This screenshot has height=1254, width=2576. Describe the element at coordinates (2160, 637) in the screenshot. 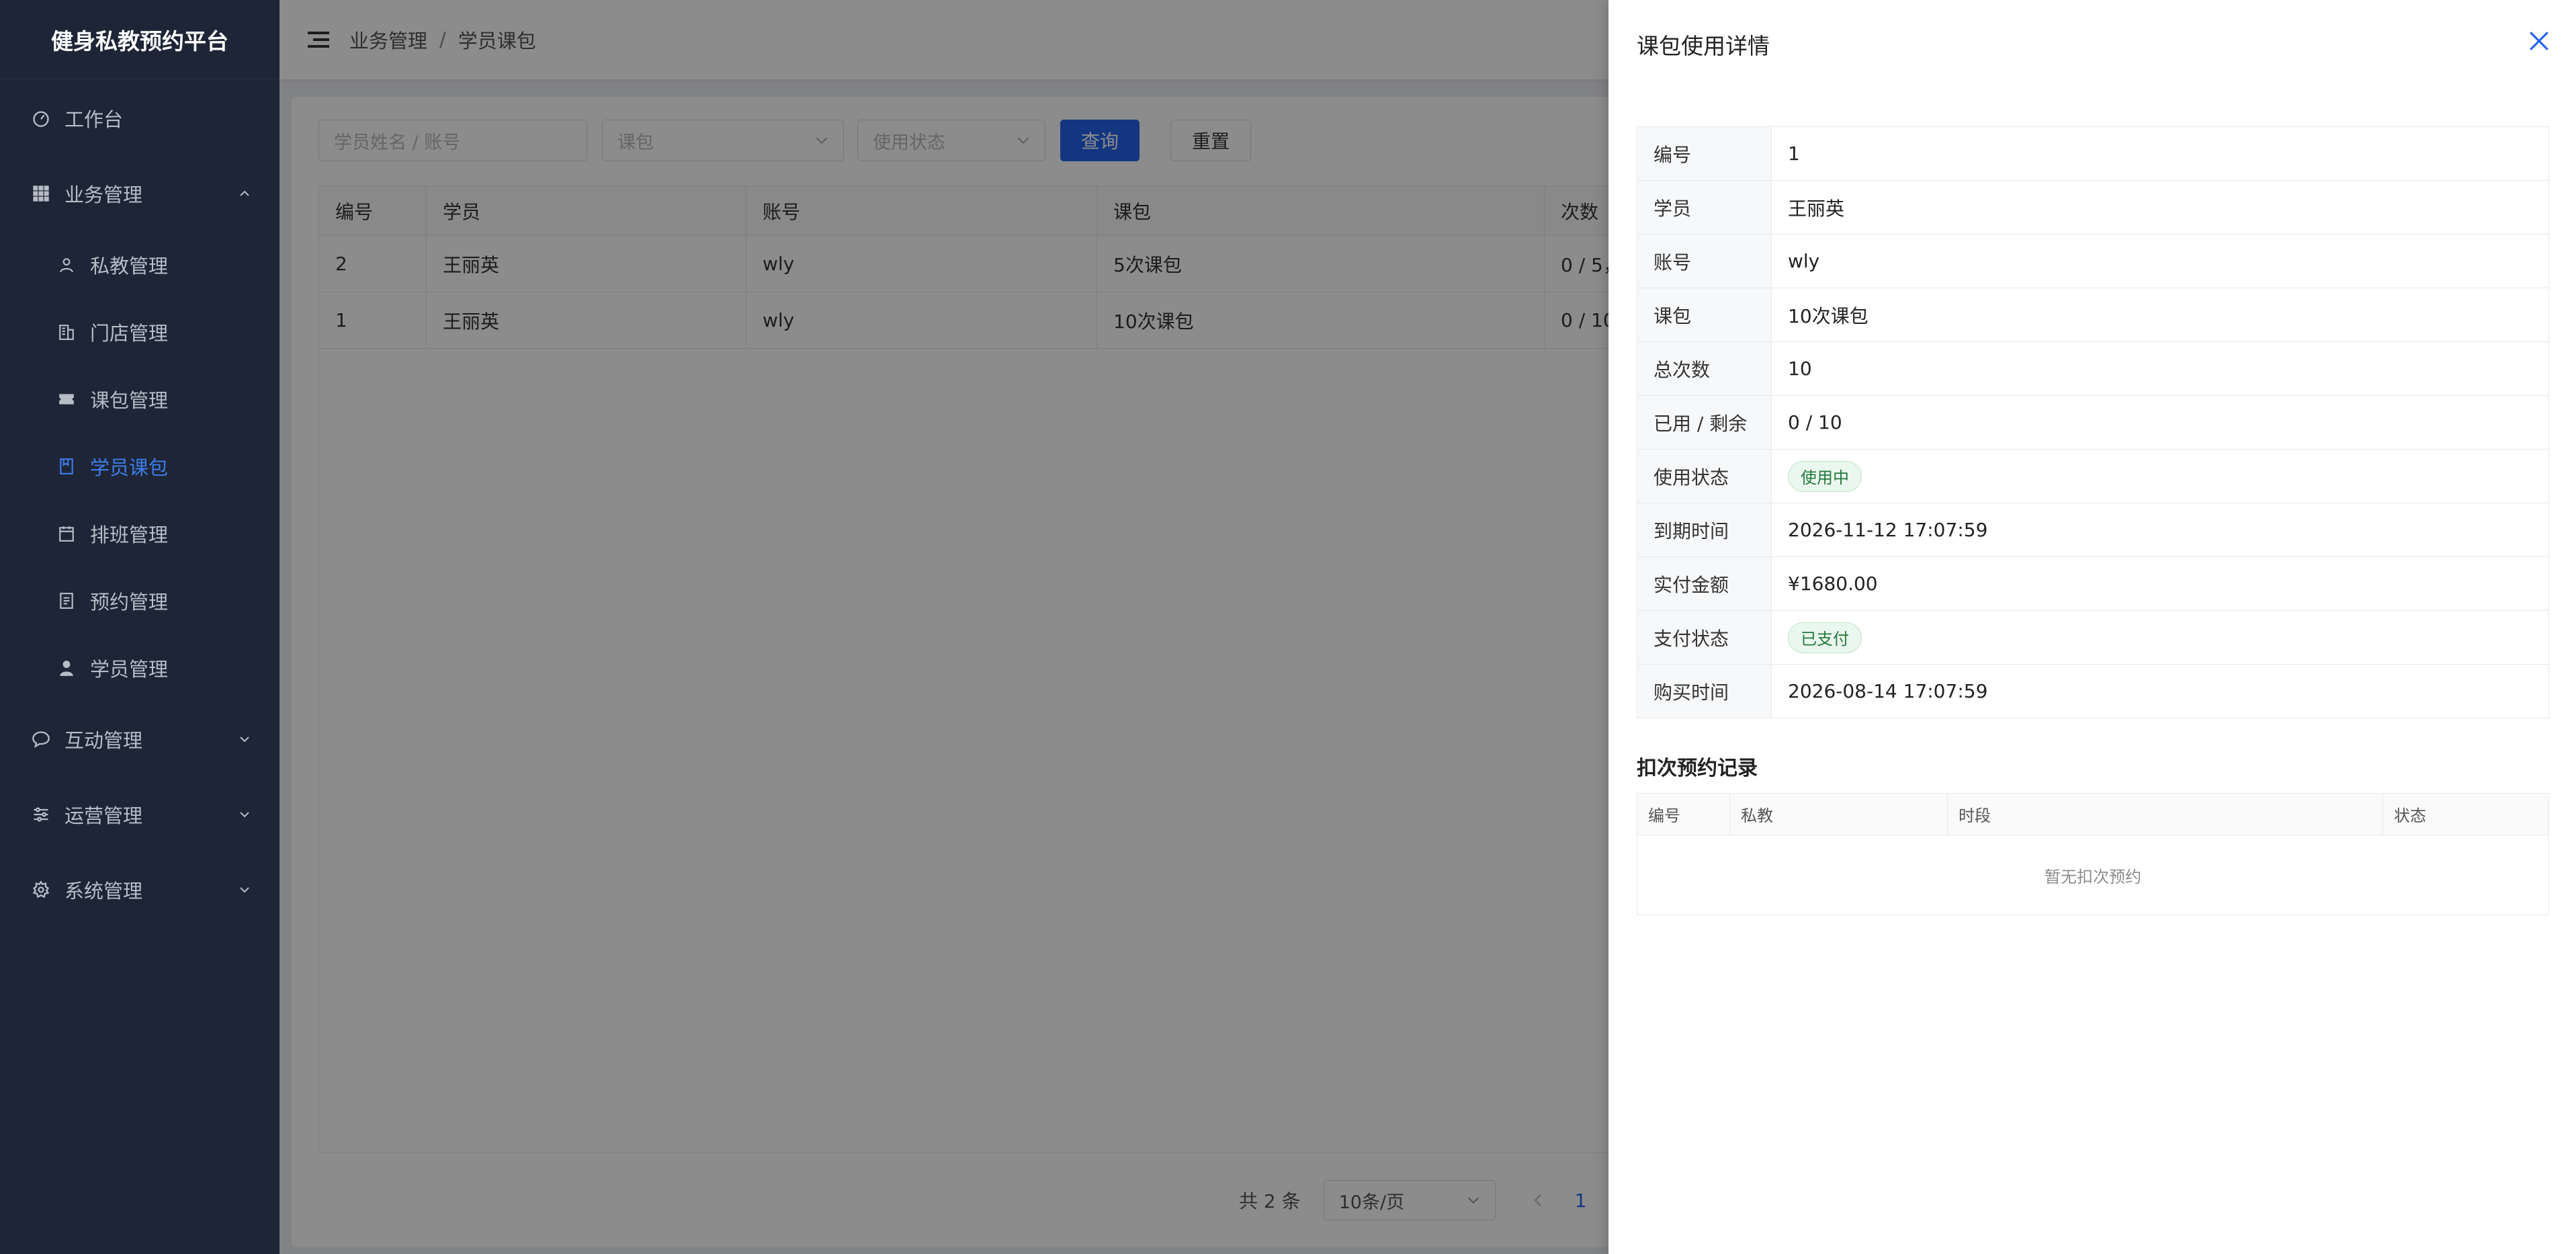

I see `detail-value: 已支付` at that location.